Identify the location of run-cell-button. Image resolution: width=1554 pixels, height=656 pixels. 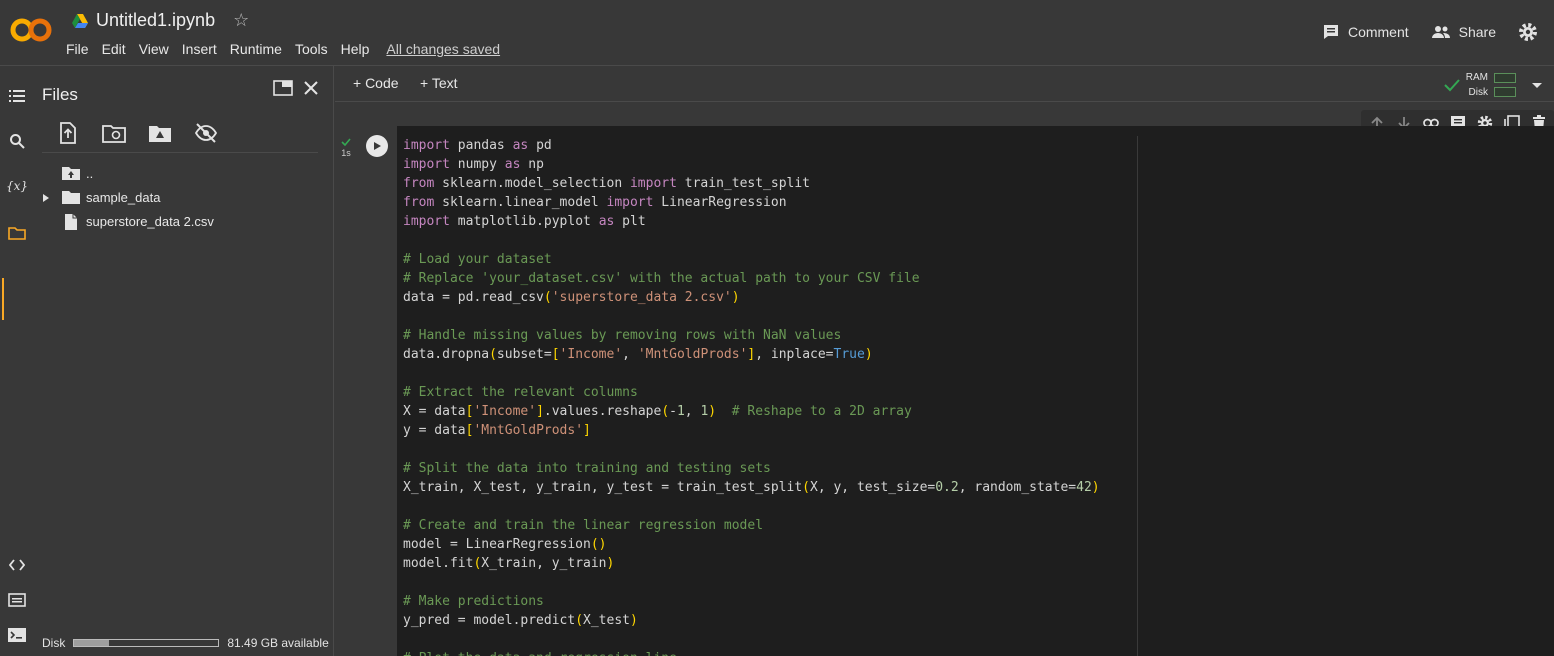
(377, 146).